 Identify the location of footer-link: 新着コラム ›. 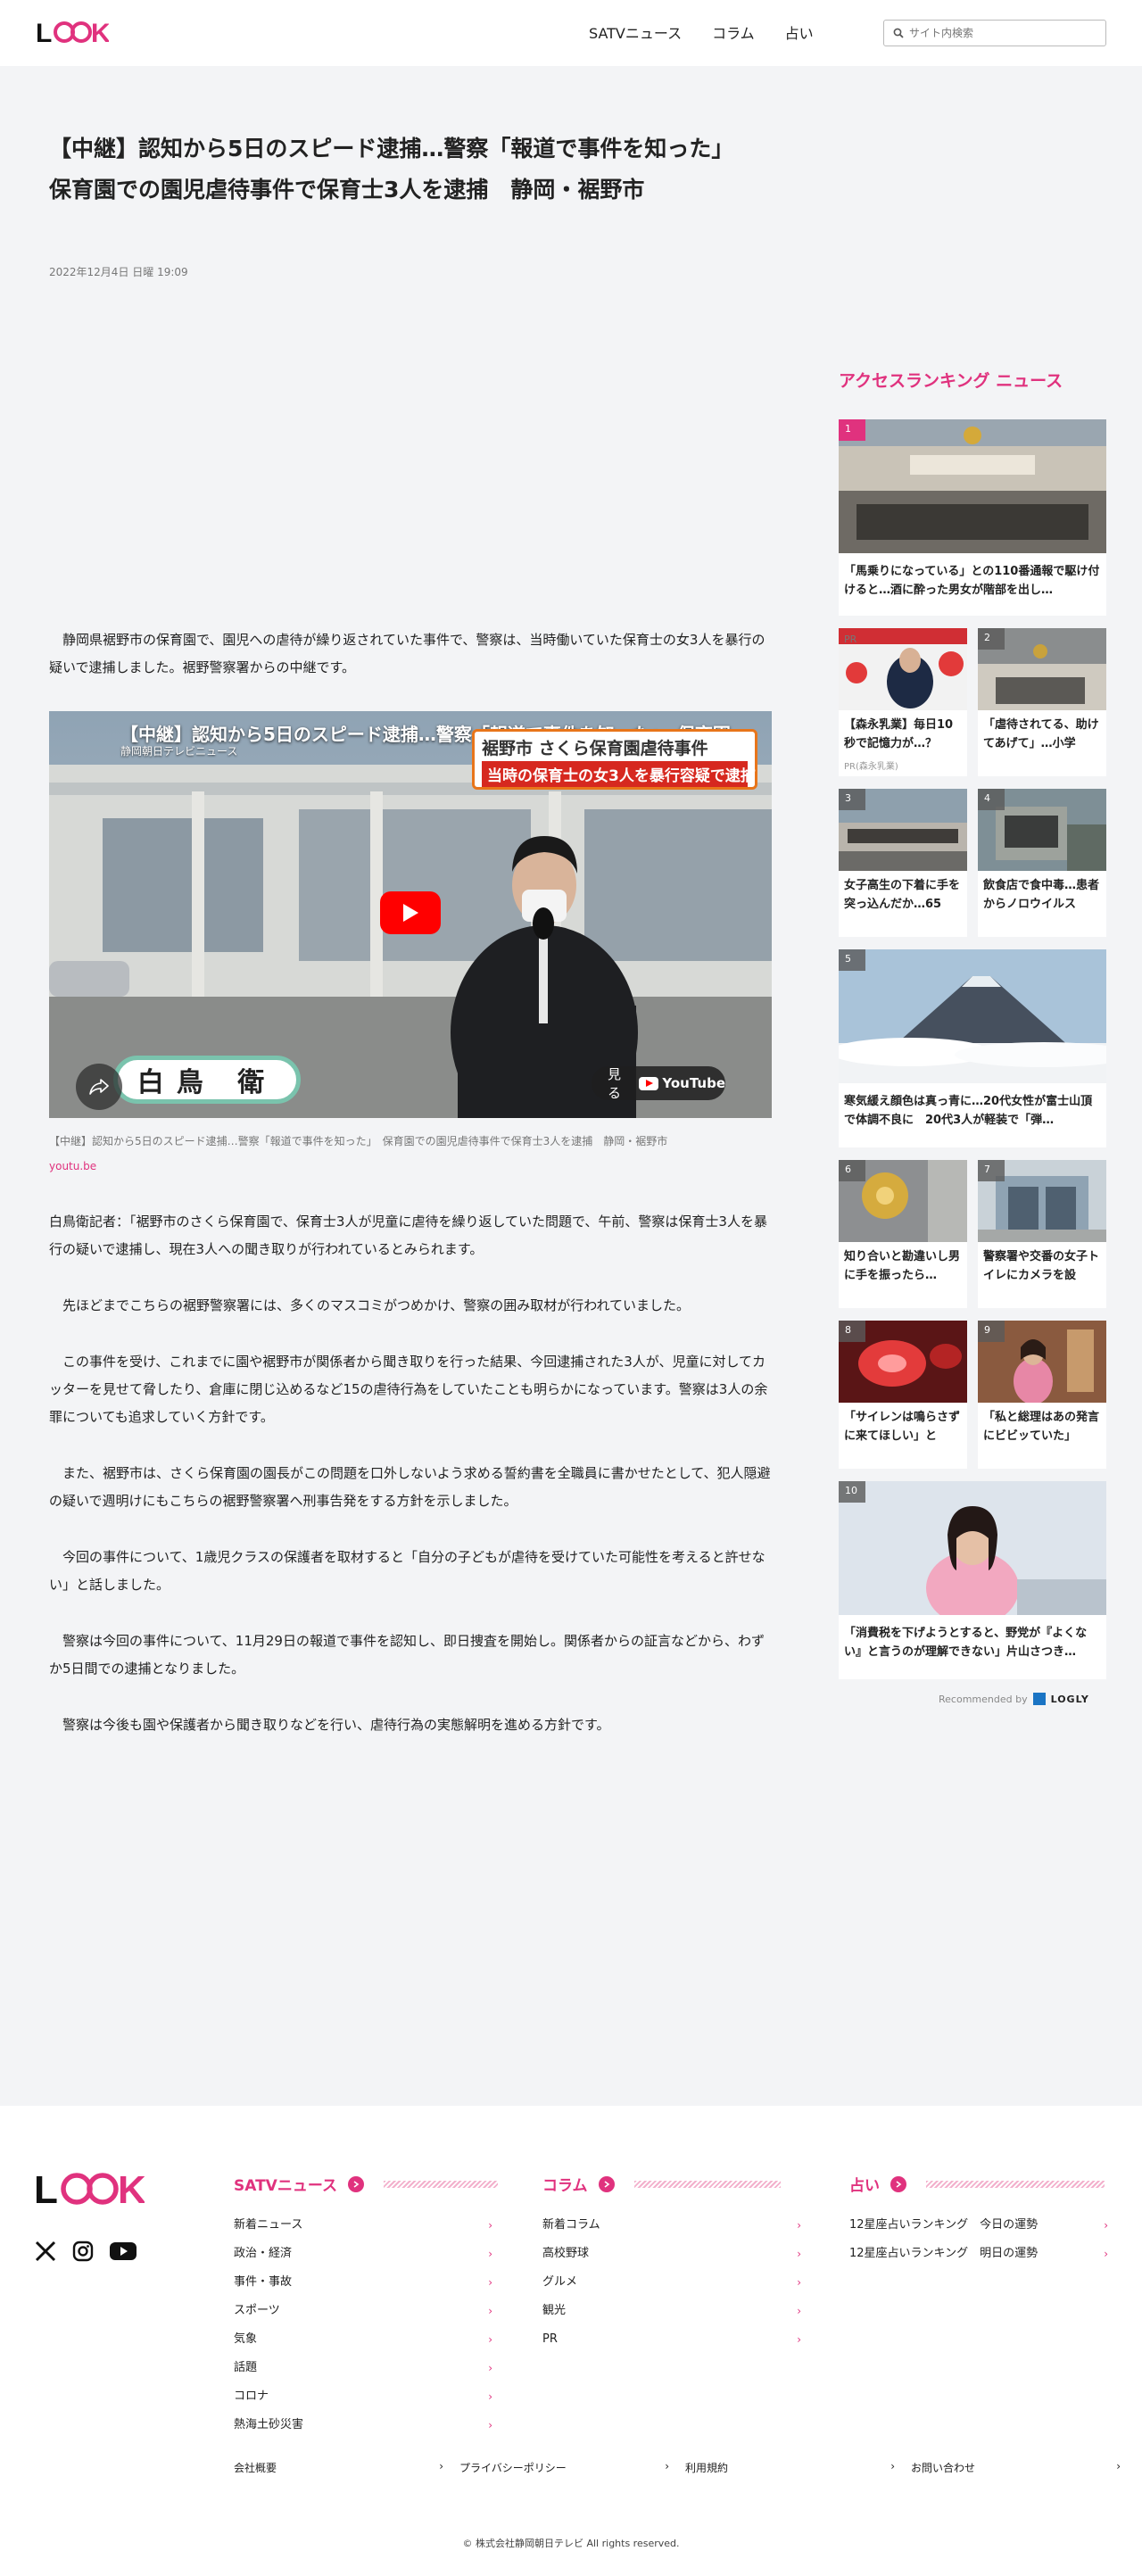
(671, 2225).